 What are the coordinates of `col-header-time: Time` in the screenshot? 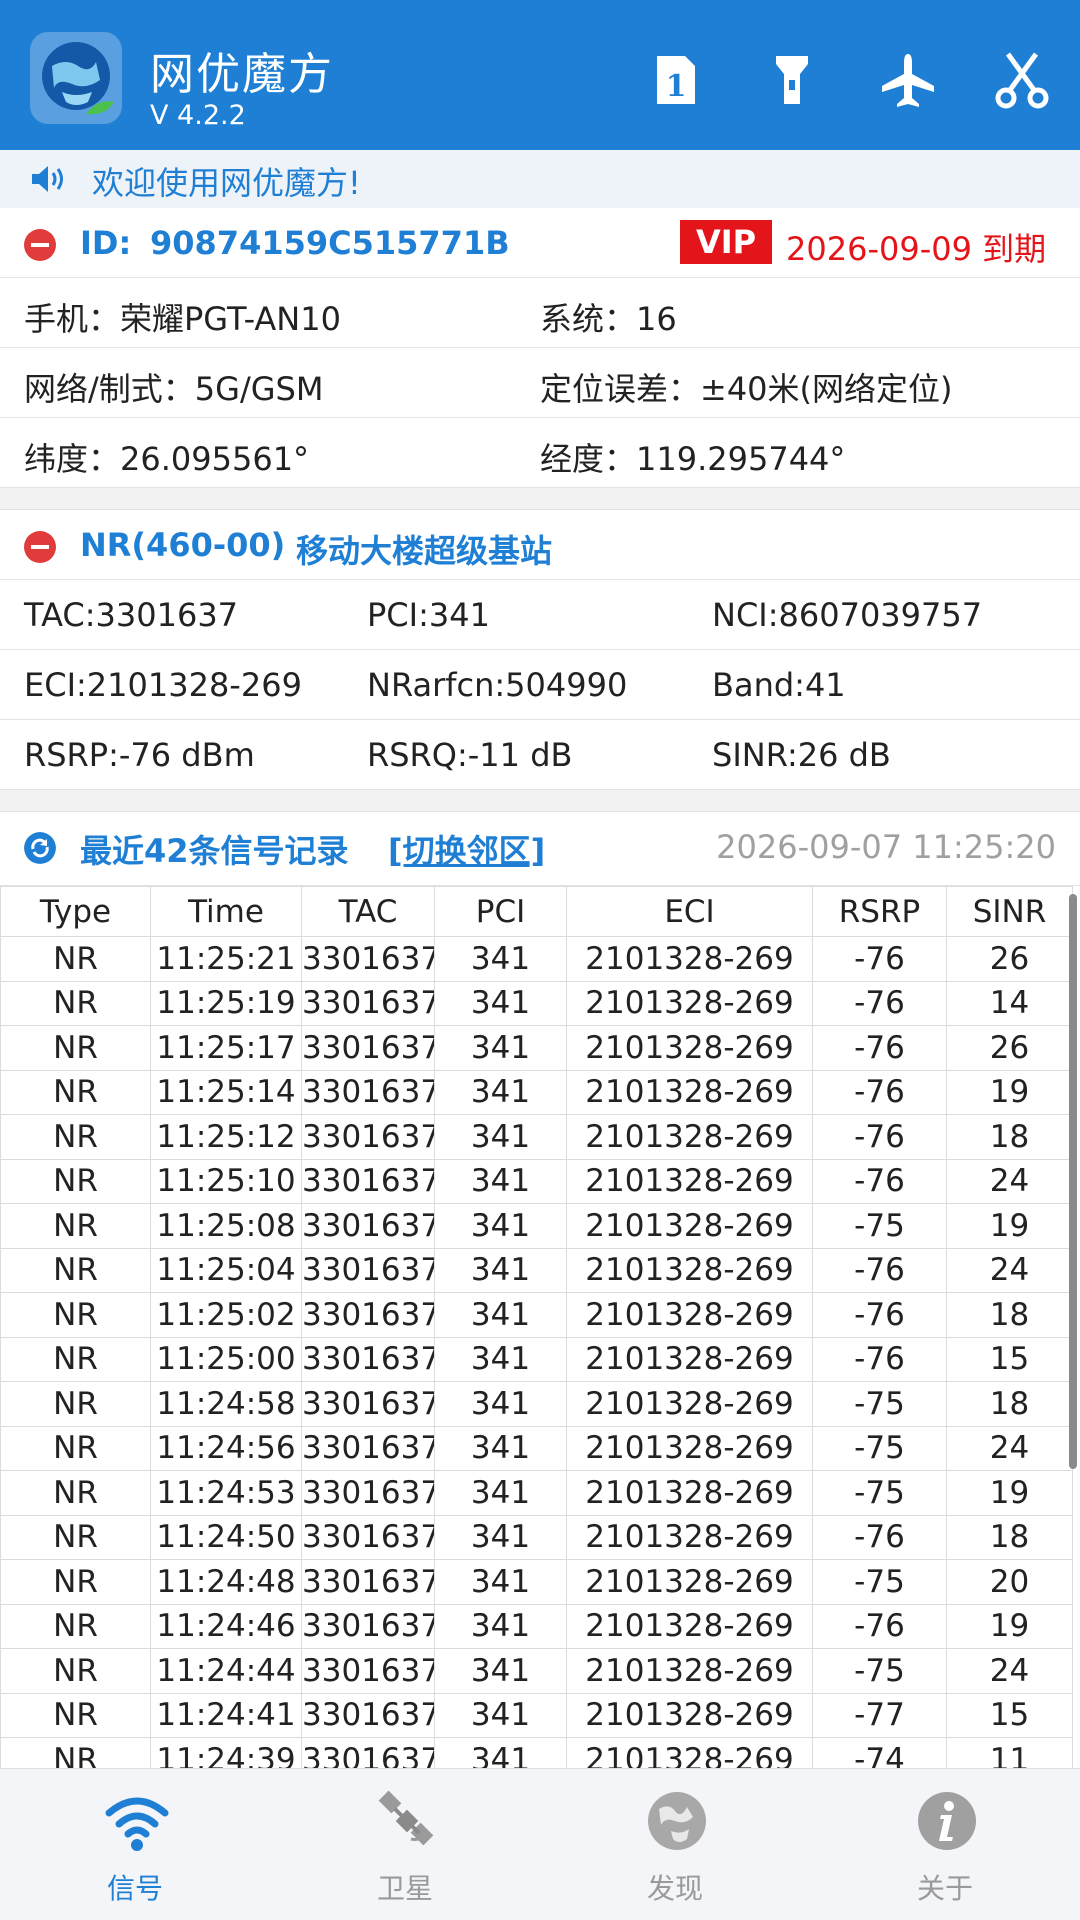 It's located at (226, 911).